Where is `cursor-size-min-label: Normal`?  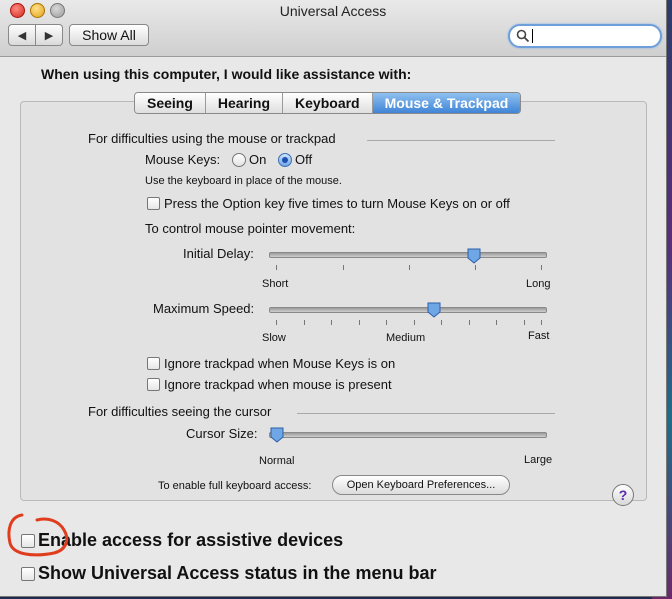
cursor-size-min-label: Normal is located at coordinates (277, 461).